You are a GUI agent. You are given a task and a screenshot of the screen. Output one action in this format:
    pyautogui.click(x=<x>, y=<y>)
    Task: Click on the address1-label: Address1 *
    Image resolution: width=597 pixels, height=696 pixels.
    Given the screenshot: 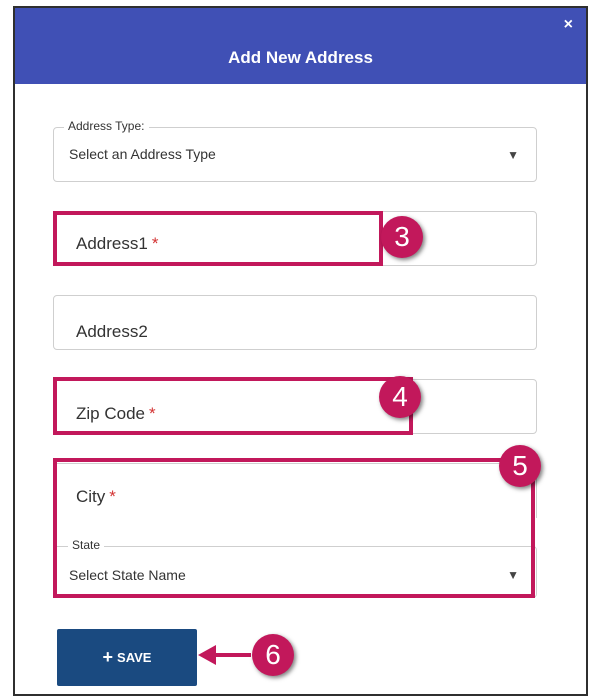 What is the action you would take?
    pyautogui.click(x=117, y=243)
    